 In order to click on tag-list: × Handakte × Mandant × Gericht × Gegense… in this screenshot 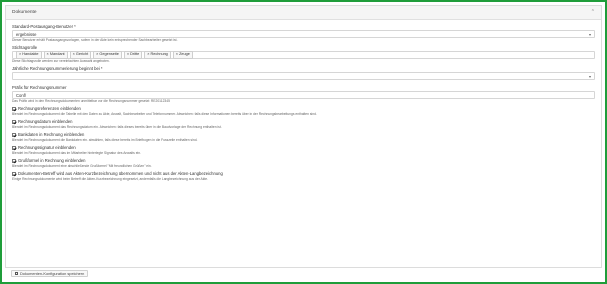, I will do `click(104, 55)`.